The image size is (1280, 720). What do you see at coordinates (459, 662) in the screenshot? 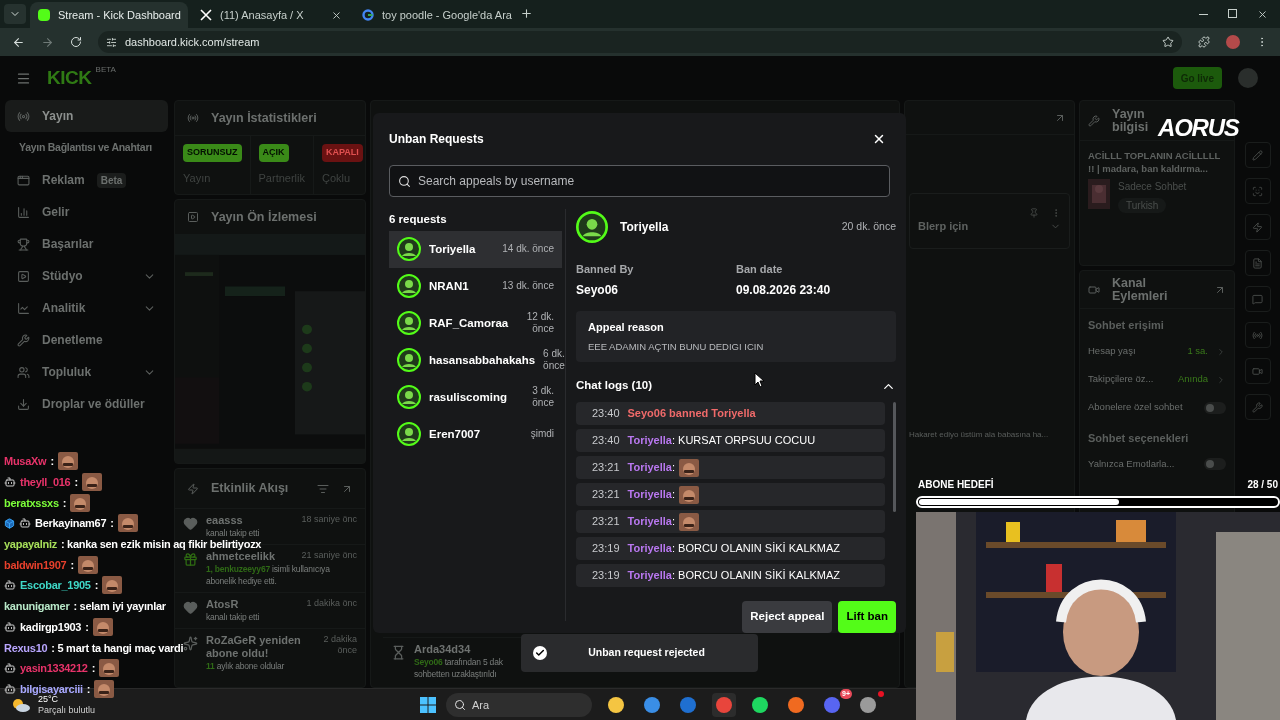
I see `event-text: Seyo06 tarafından 5 dak` at bounding box center [459, 662].